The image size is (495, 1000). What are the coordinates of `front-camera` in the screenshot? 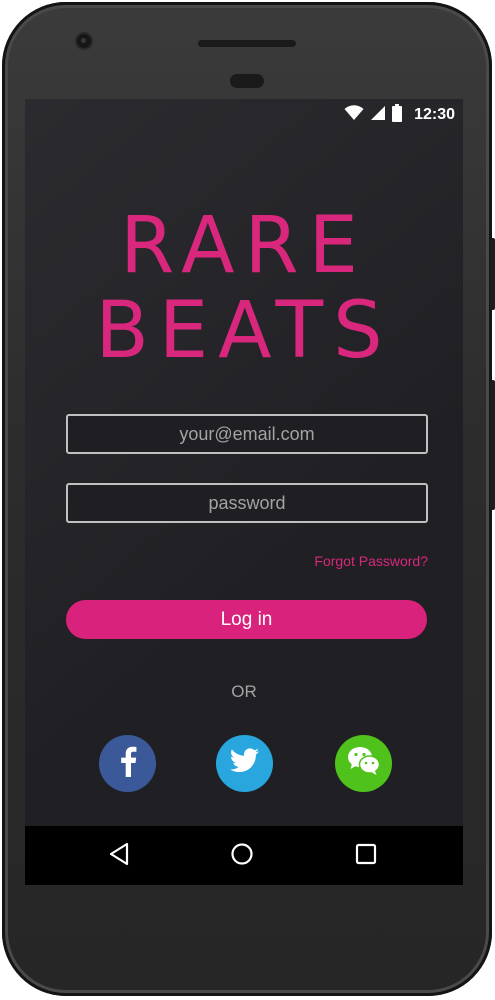 It's located at (84, 41).